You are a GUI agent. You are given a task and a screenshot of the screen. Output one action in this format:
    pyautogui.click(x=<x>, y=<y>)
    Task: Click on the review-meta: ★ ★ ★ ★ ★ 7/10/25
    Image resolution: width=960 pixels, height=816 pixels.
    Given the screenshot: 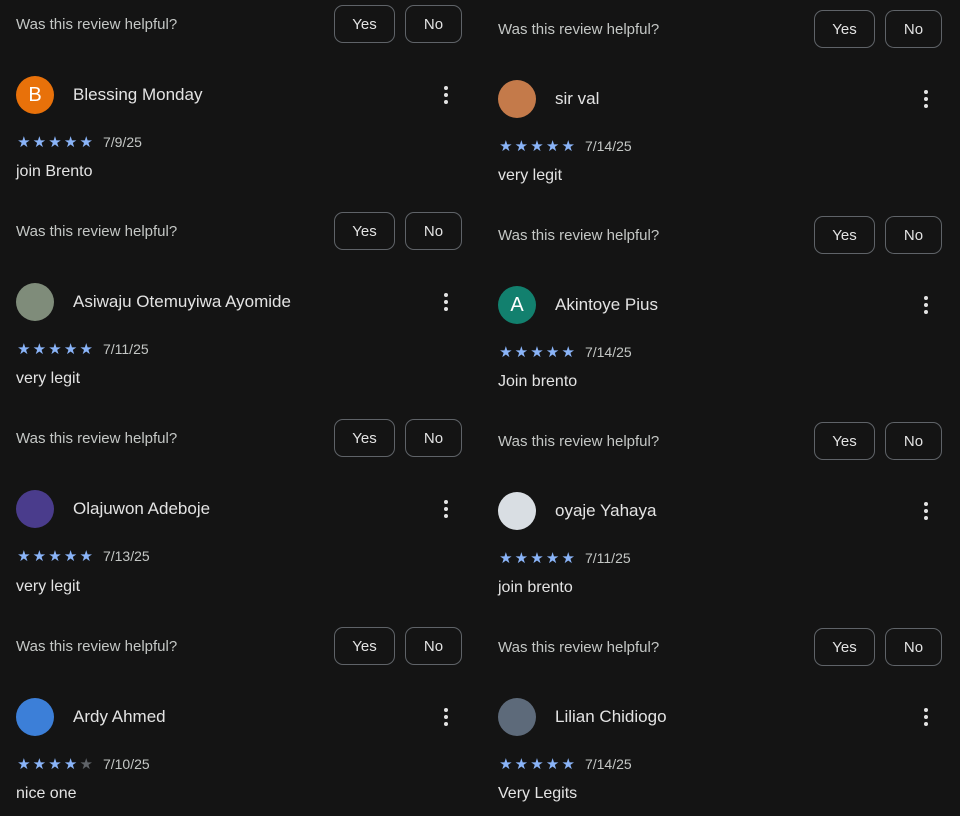 What is the action you would take?
    pyautogui.click(x=83, y=764)
    